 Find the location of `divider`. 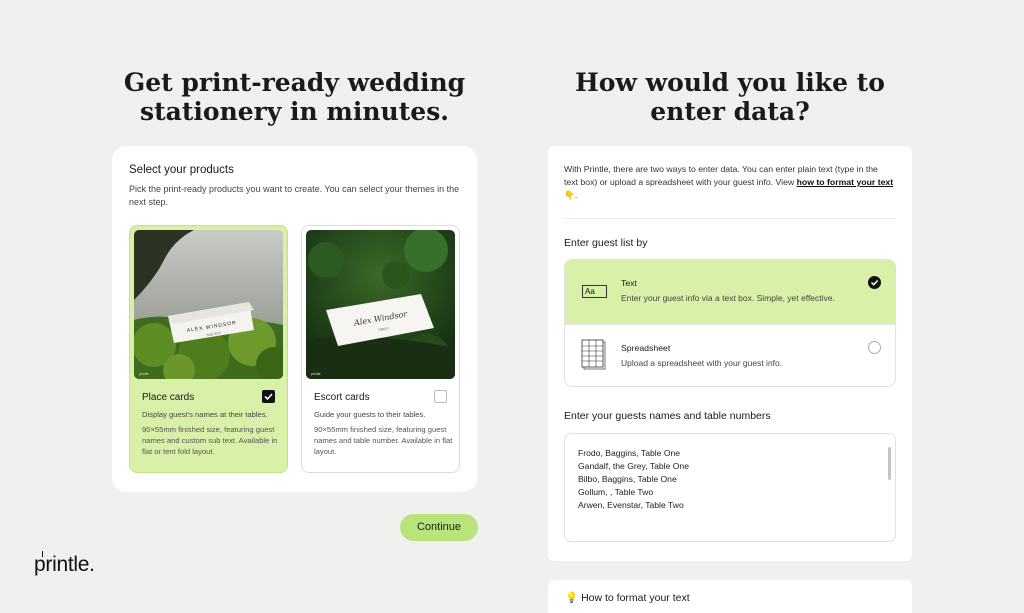

divider is located at coordinates (730, 218).